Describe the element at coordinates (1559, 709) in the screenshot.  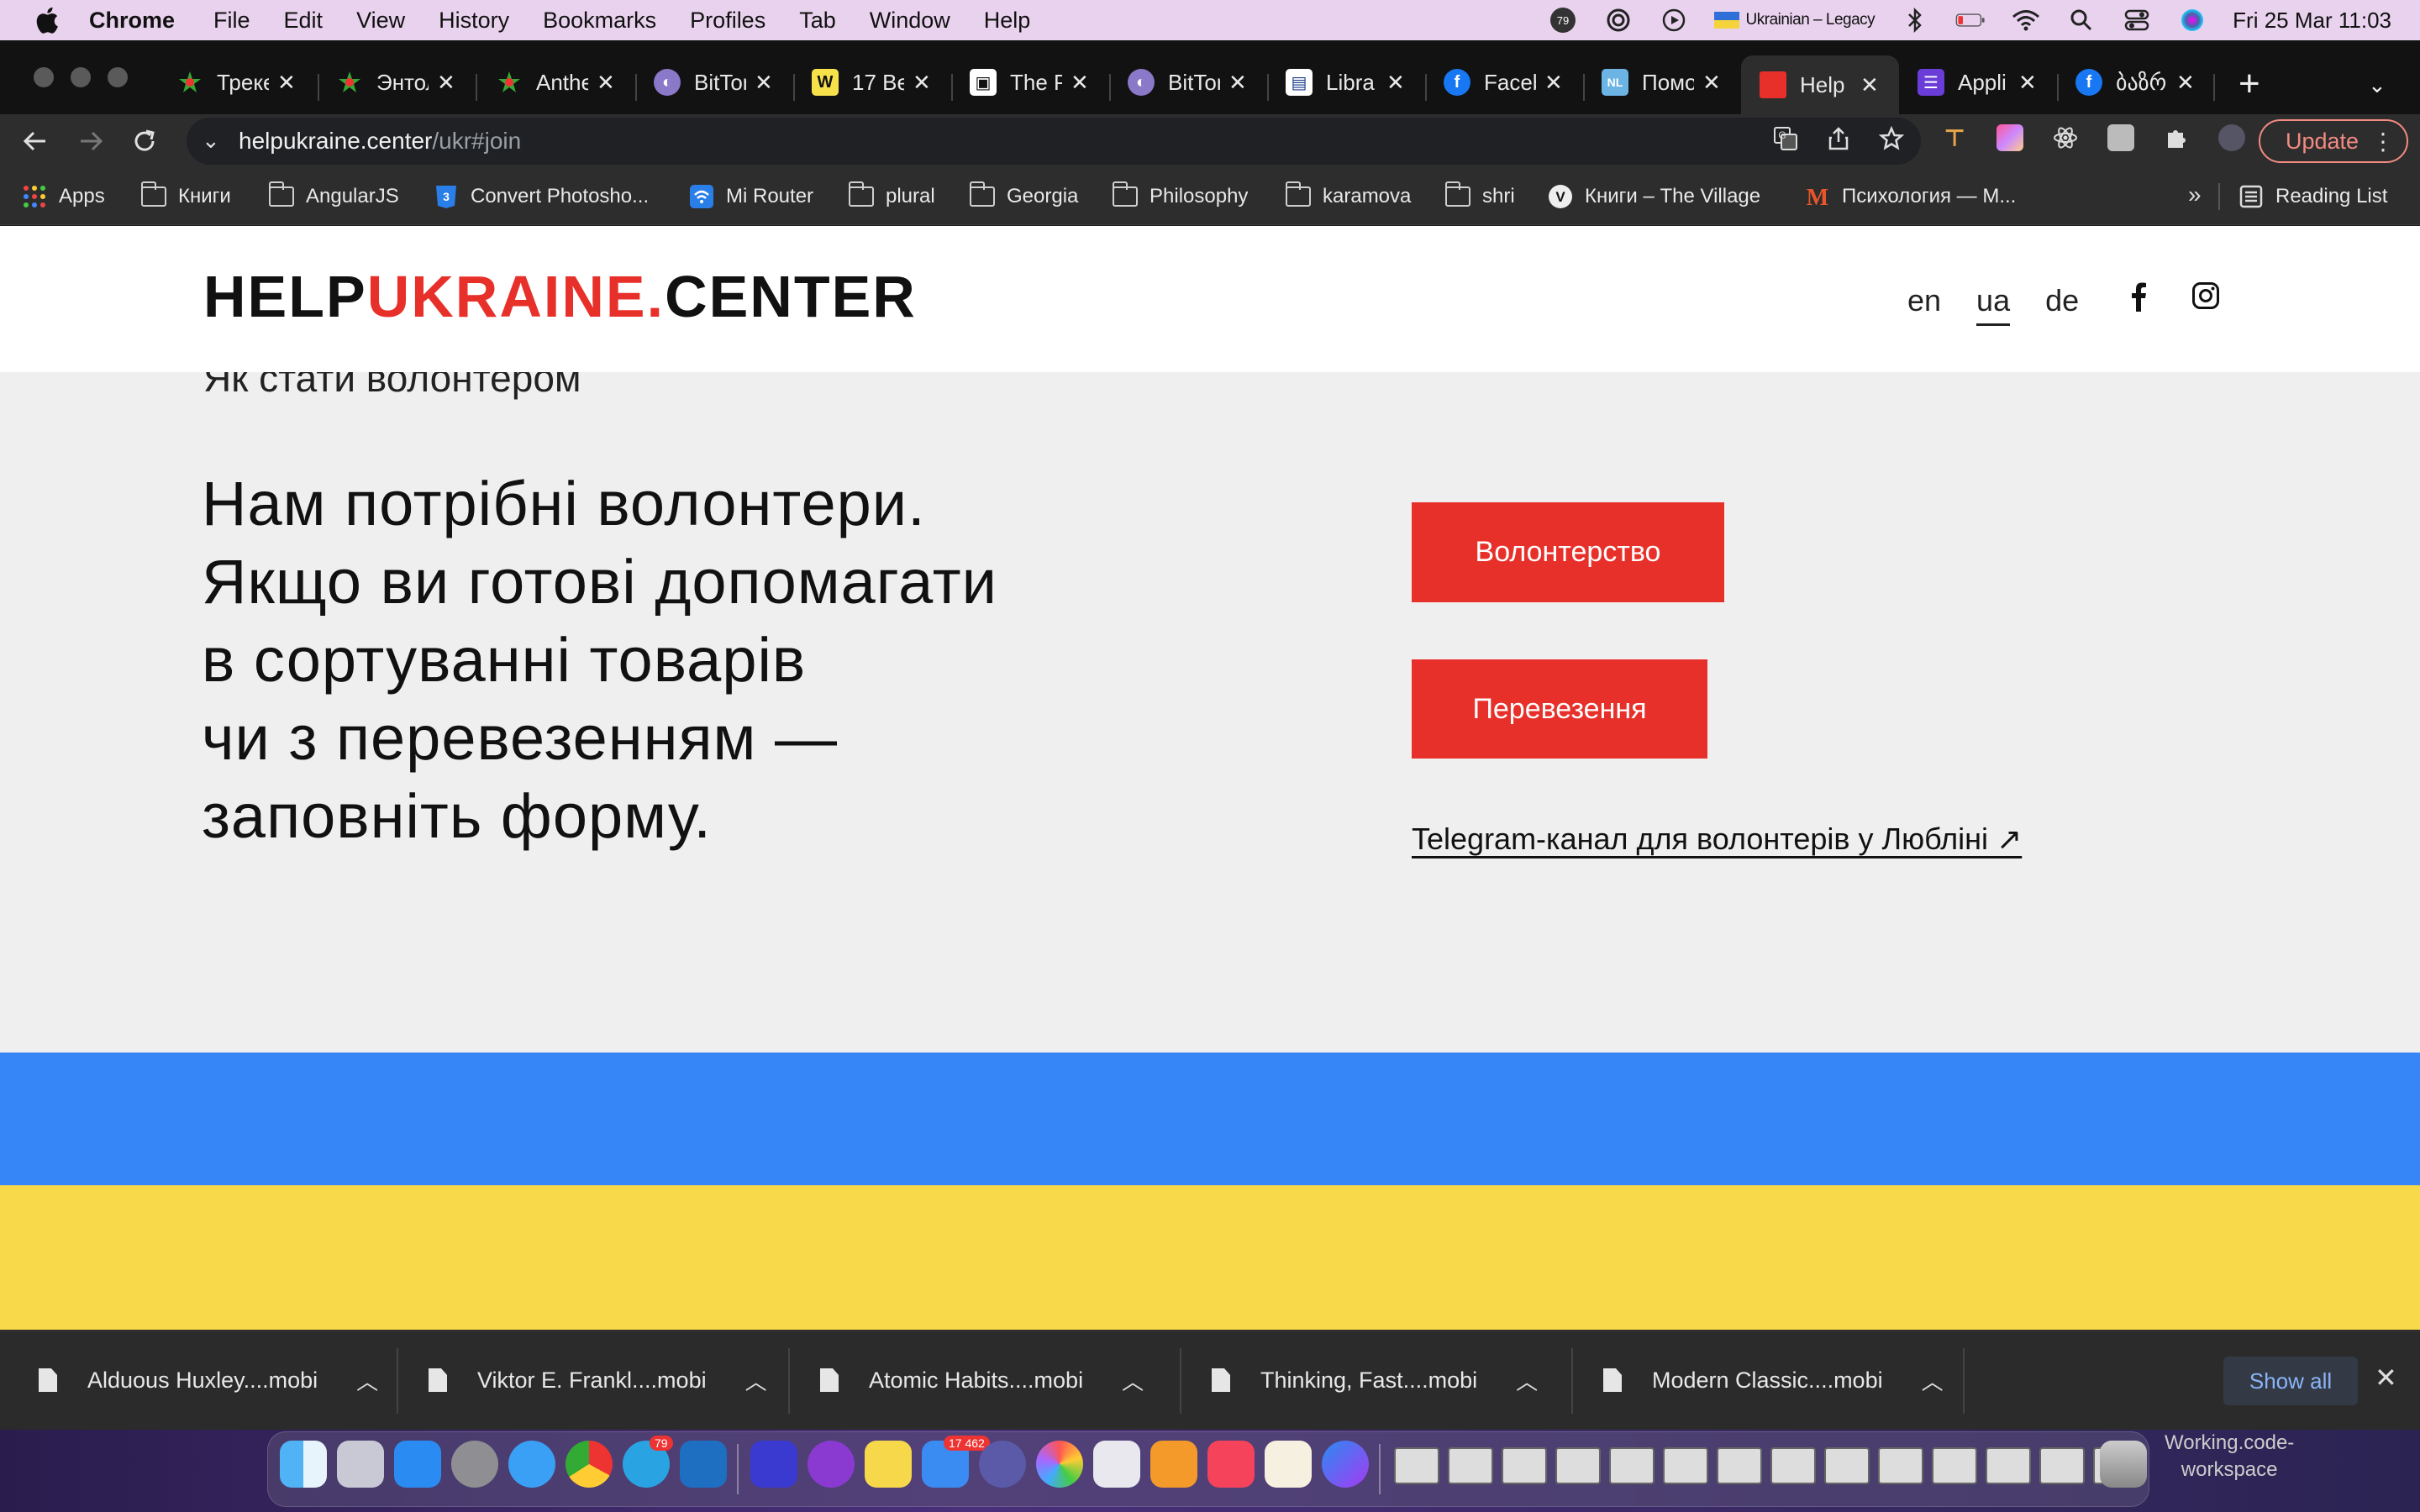
I see `transport-button: Перевезення` at that location.